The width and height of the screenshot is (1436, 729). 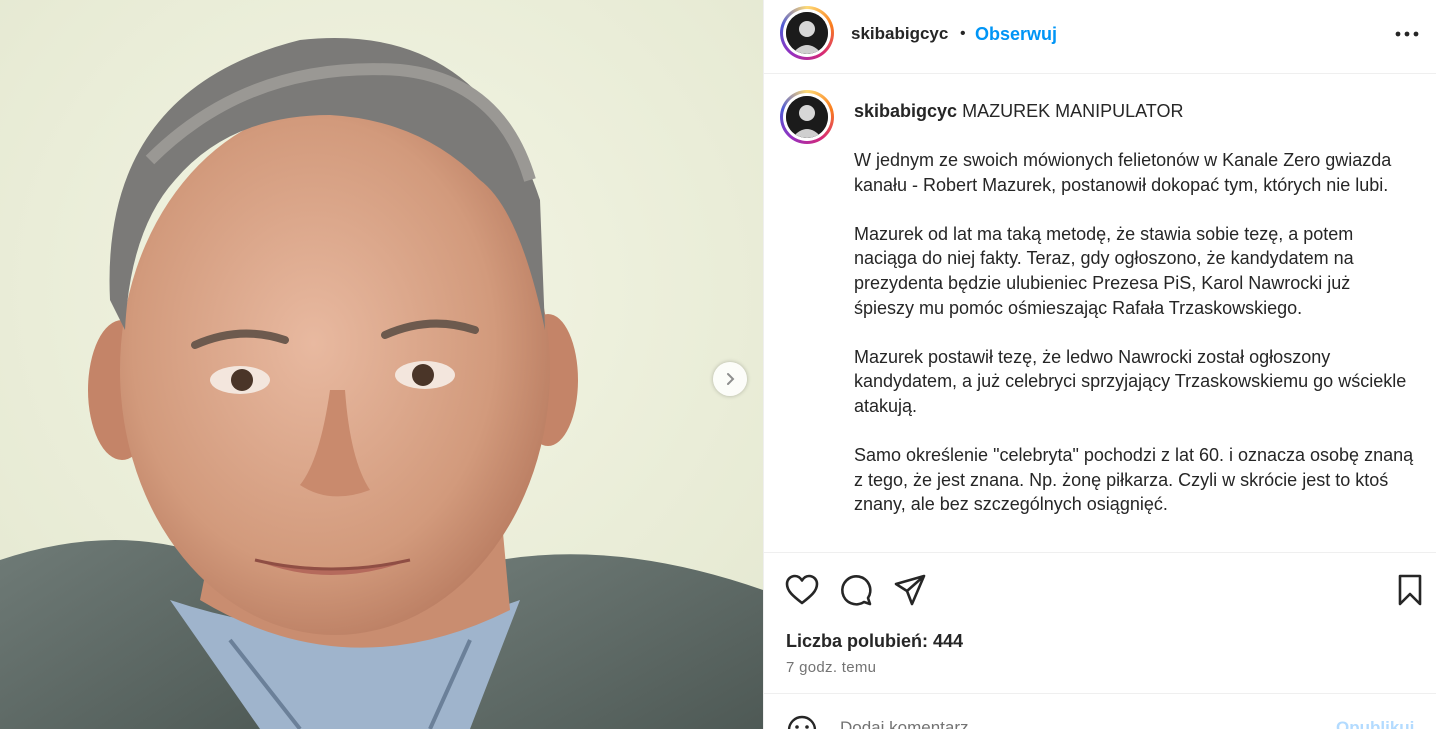 I want to click on caption-avatar, so click(x=807, y=117).